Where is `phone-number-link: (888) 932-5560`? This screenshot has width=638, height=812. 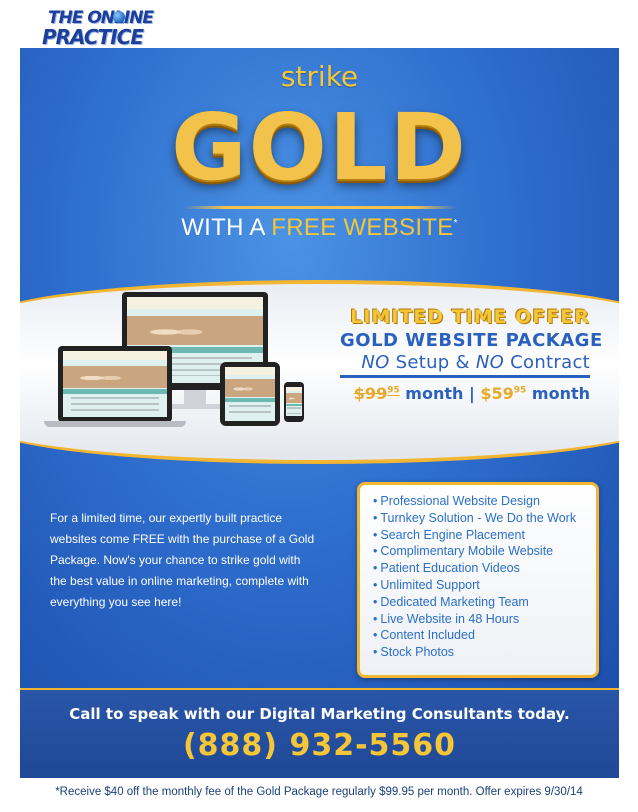
phone-number-link: (888) 932-5560 is located at coordinates (319, 745).